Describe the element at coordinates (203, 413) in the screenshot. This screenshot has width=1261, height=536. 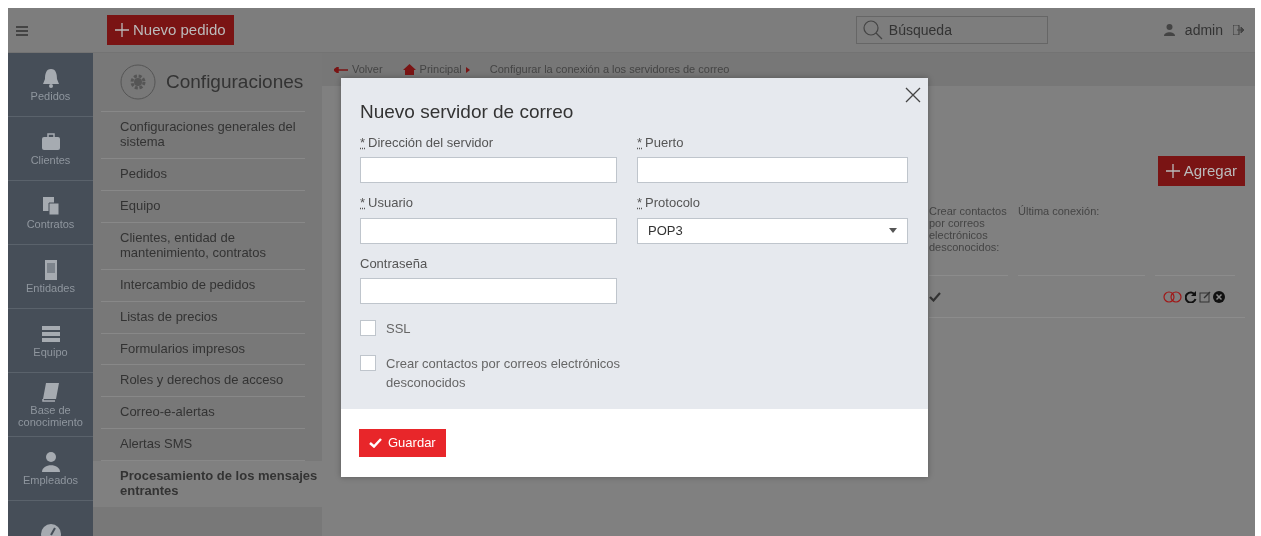
I see `settings-menu-item: Correo-e-alertas` at that location.